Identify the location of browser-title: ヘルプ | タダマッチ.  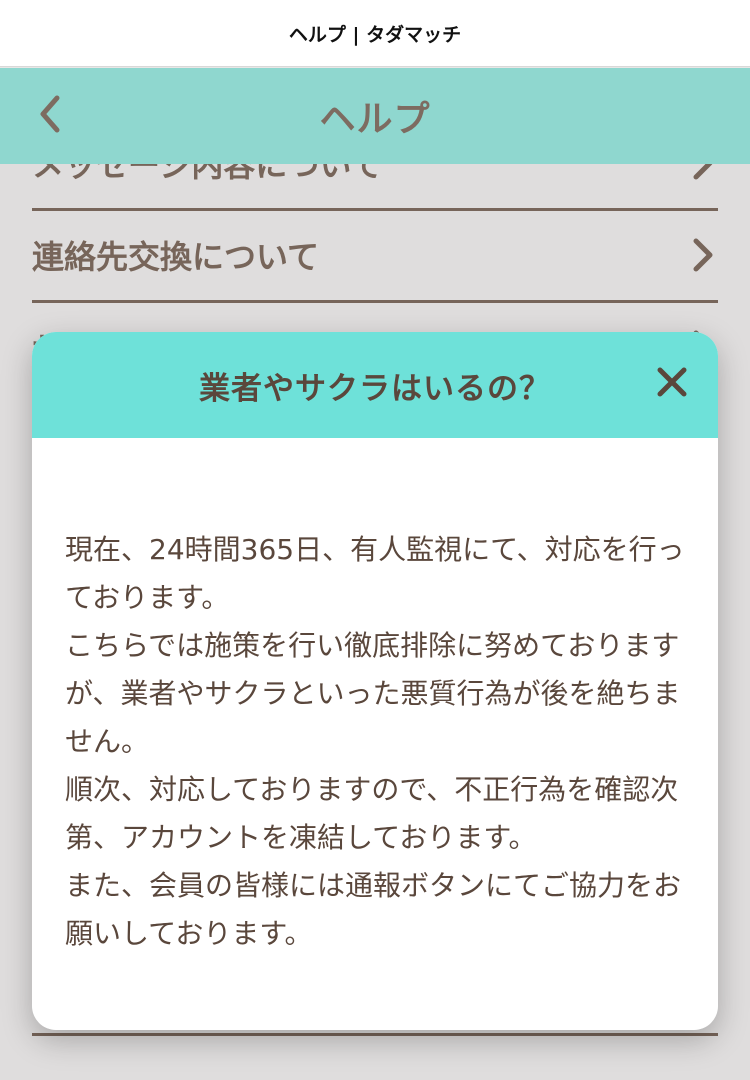
(375, 34).